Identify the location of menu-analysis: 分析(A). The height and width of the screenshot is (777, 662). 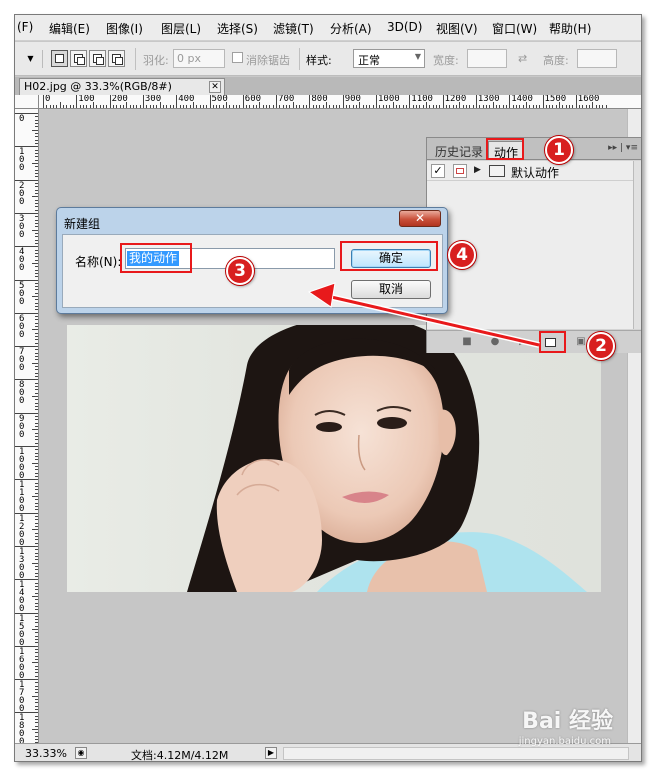
(351, 28).